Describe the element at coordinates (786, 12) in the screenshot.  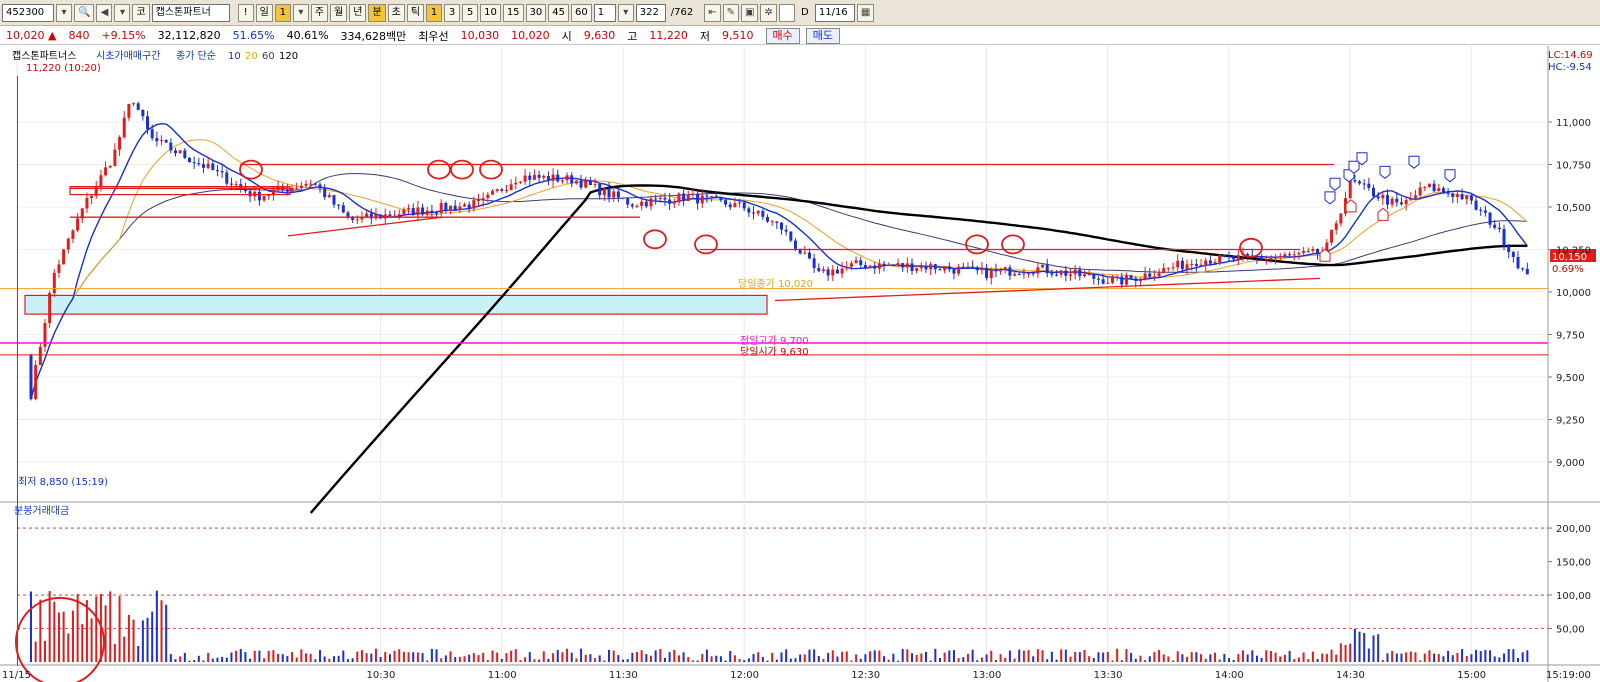
I see `date-checkbox` at that location.